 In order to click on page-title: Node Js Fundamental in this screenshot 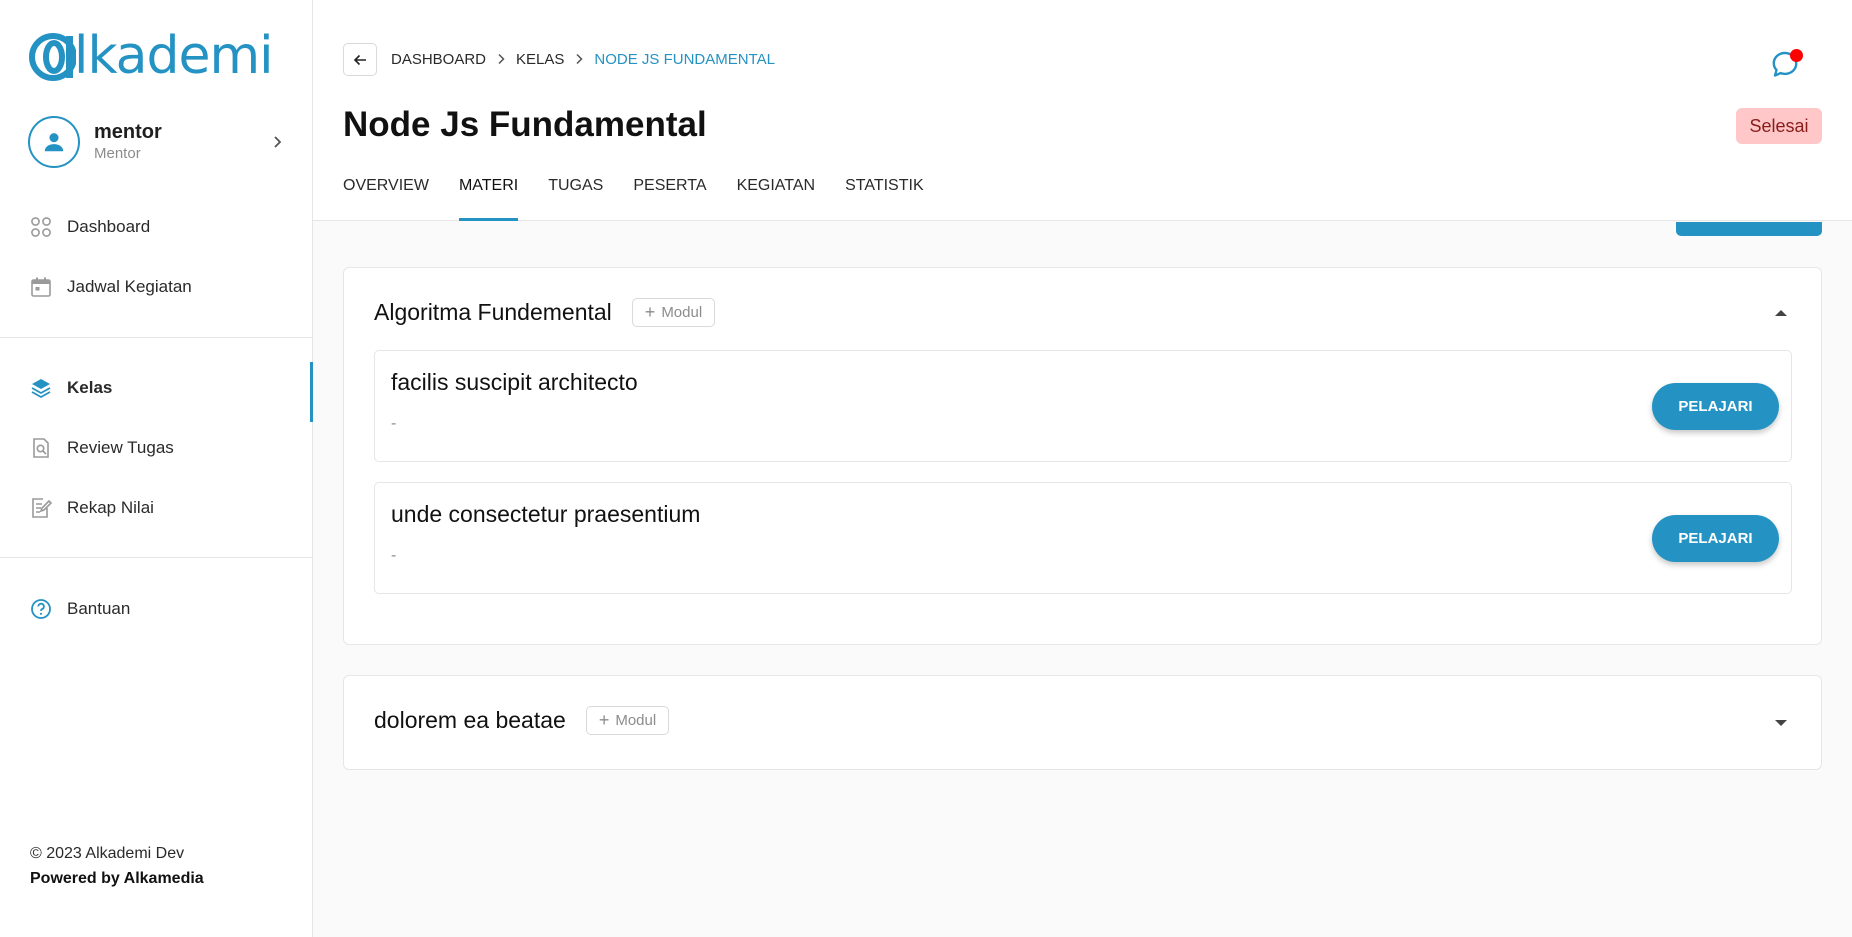, I will do `click(525, 124)`.